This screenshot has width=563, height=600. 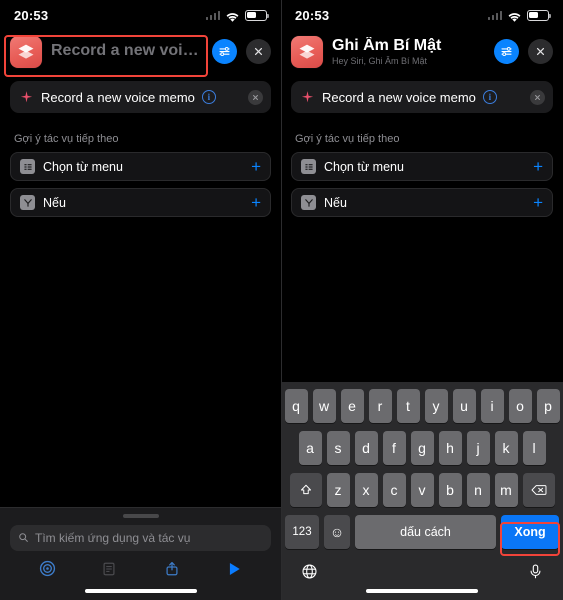 I want to click on key-p: p, so click(x=548, y=405).